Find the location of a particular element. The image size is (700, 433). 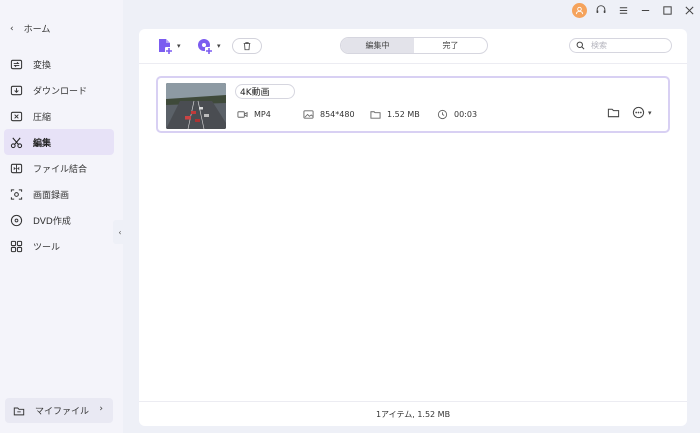

resolution-info: 854*480 is located at coordinates (329, 114).